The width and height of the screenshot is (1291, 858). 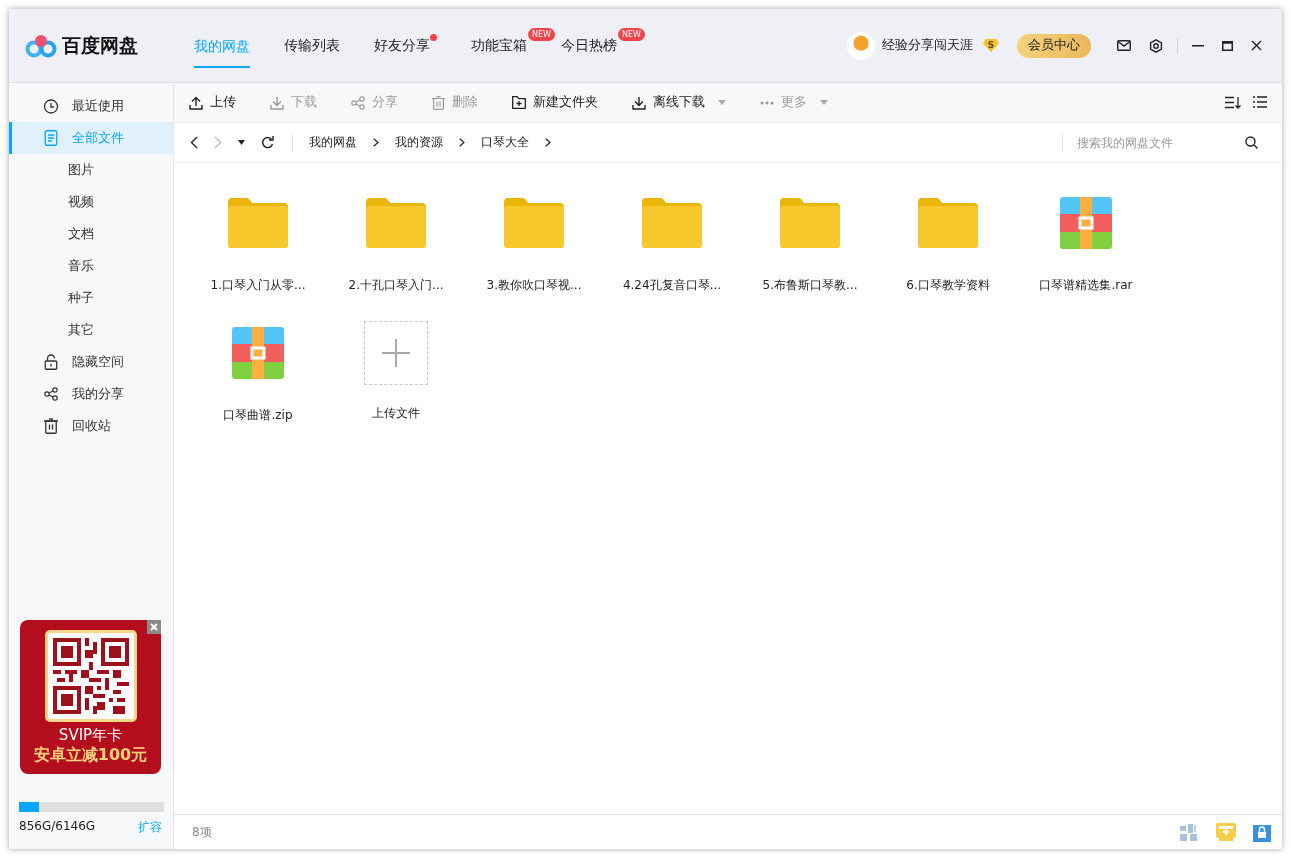 What do you see at coordinates (927, 45) in the screenshot?
I see `user-name: 经验分享闯天涯` at bounding box center [927, 45].